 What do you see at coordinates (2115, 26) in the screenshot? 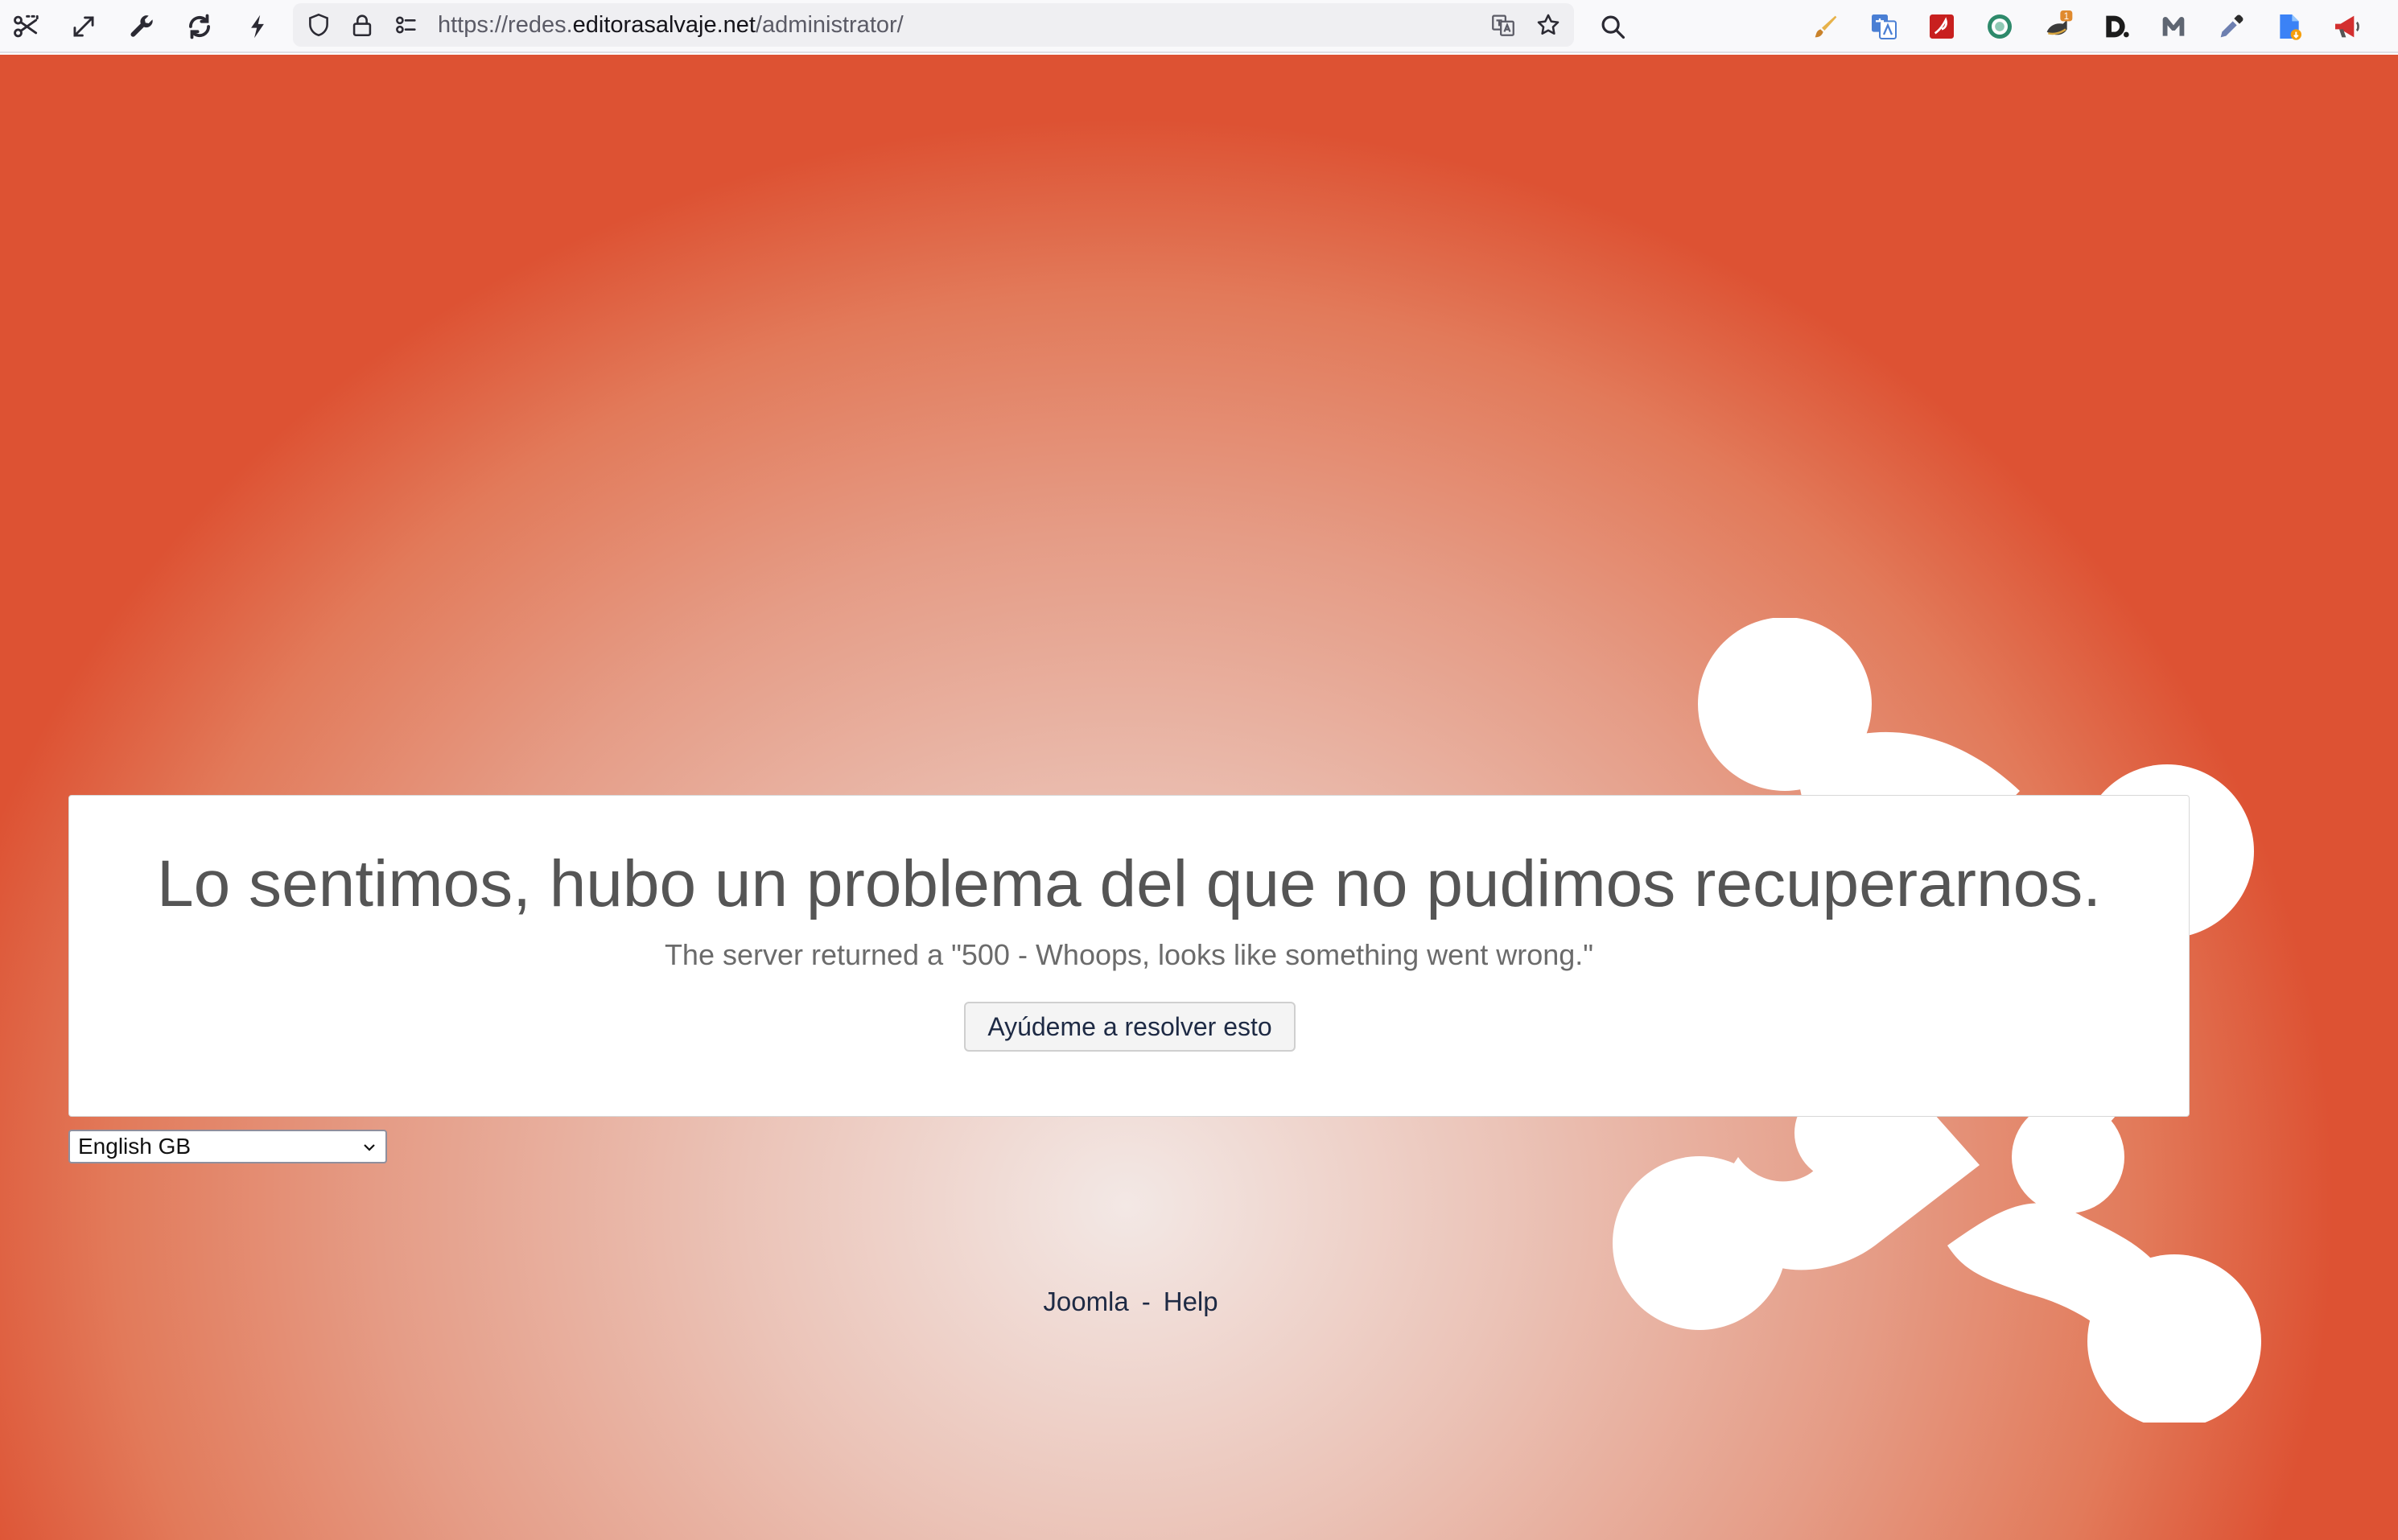
I see `d-extension-icon` at bounding box center [2115, 26].